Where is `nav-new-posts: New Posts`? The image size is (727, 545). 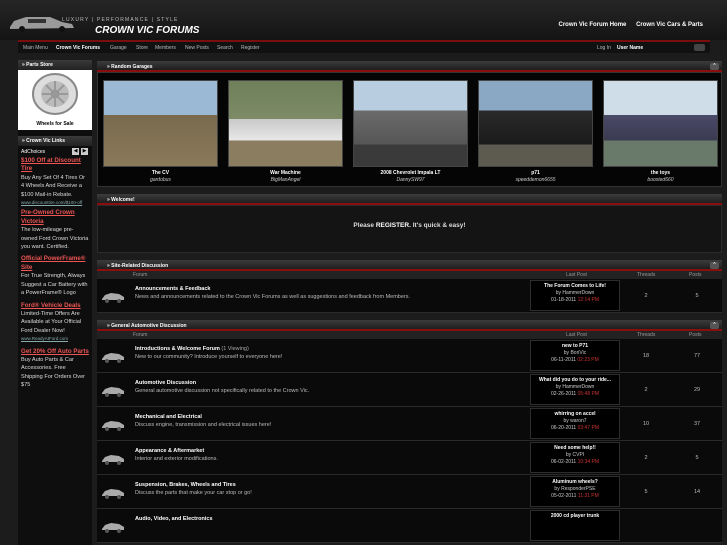
nav-new-posts: New Posts is located at coordinates (197, 48).